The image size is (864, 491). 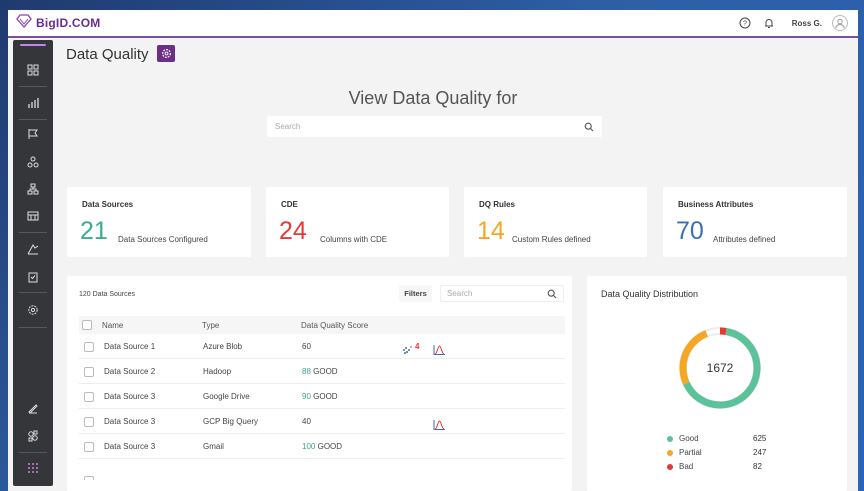 I want to click on user-avatar-icon, so click(x=840, y=23).